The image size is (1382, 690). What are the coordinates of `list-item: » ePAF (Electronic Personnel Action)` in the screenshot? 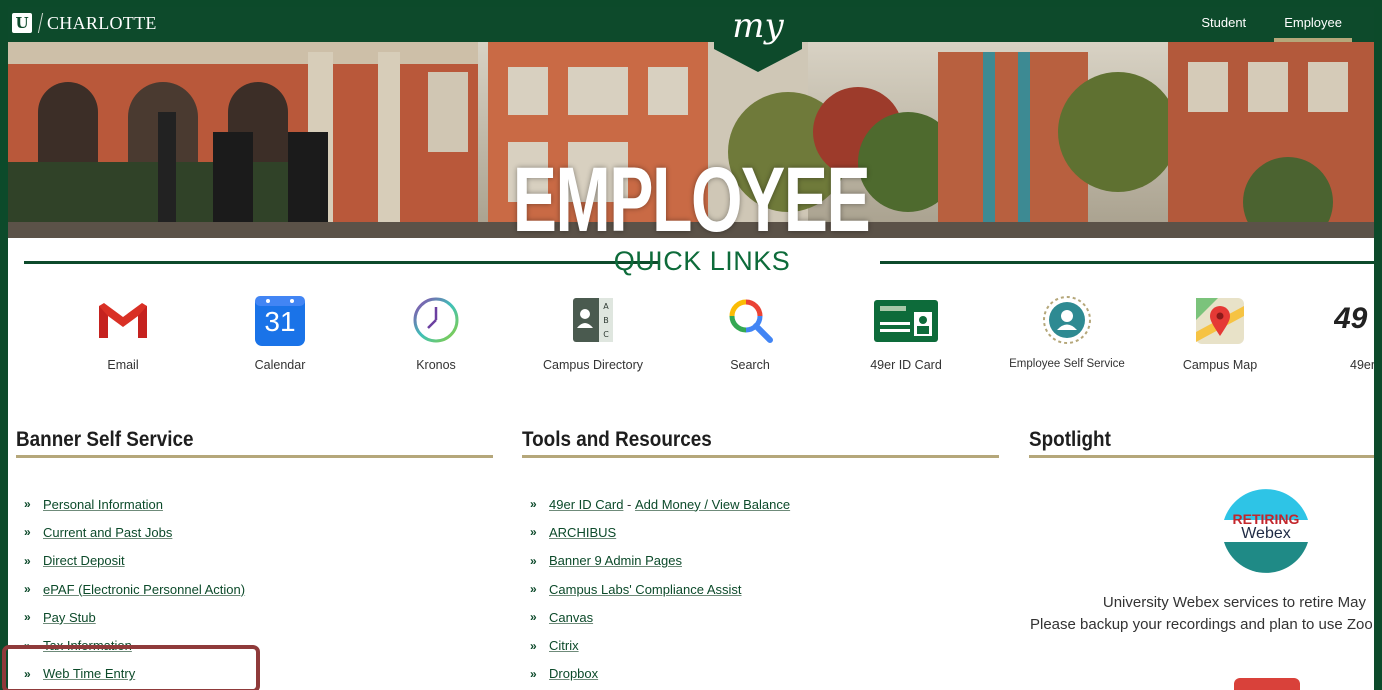 It's located at (134, 589).